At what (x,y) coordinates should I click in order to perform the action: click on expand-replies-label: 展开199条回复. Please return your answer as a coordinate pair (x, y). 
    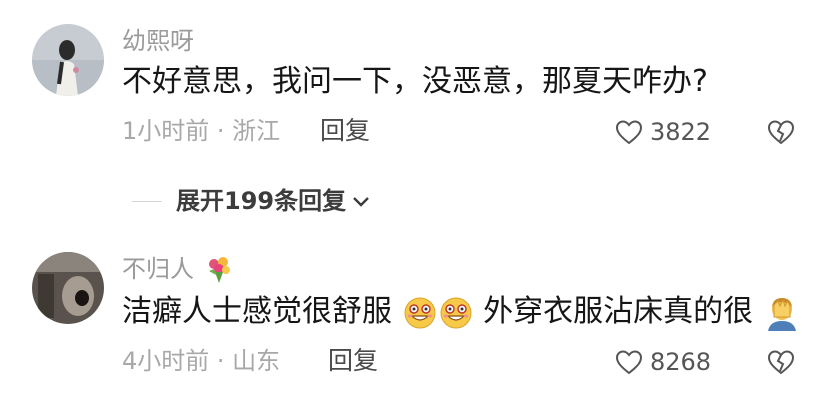
    Looking at the image, I should click on (261, 201).